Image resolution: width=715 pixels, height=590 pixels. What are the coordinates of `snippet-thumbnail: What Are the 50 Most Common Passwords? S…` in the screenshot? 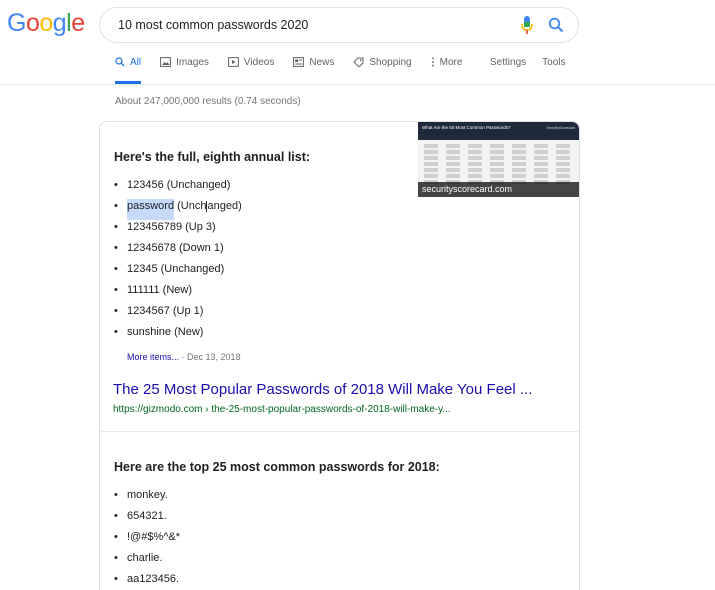 It's located at (498, 159).